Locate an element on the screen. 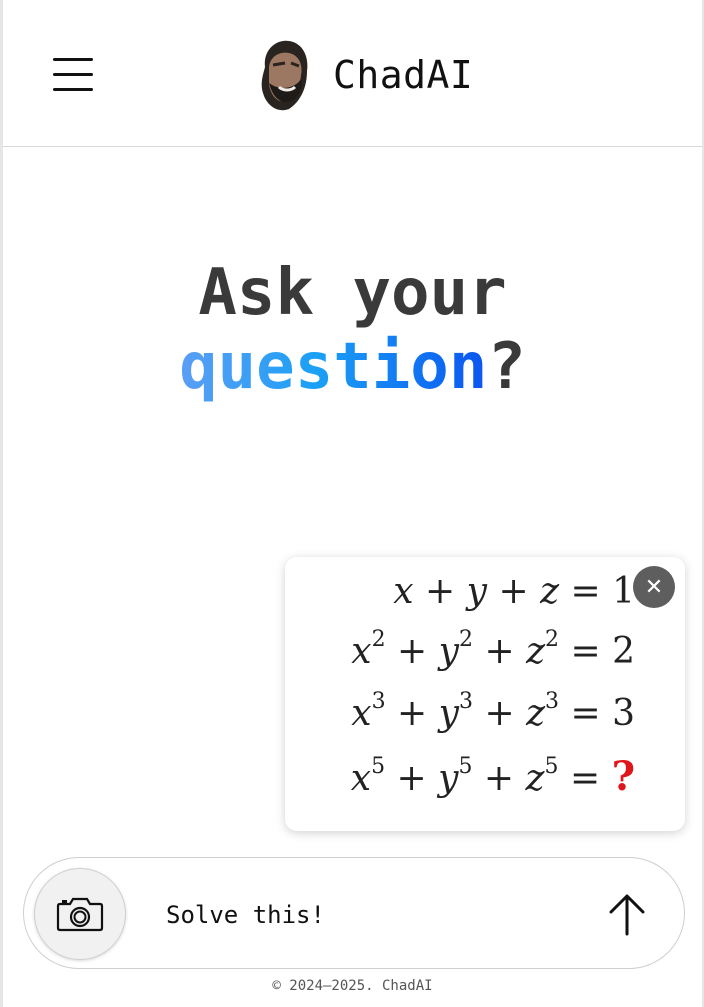  hero-highlight: question is located at coordinates (333, 367).